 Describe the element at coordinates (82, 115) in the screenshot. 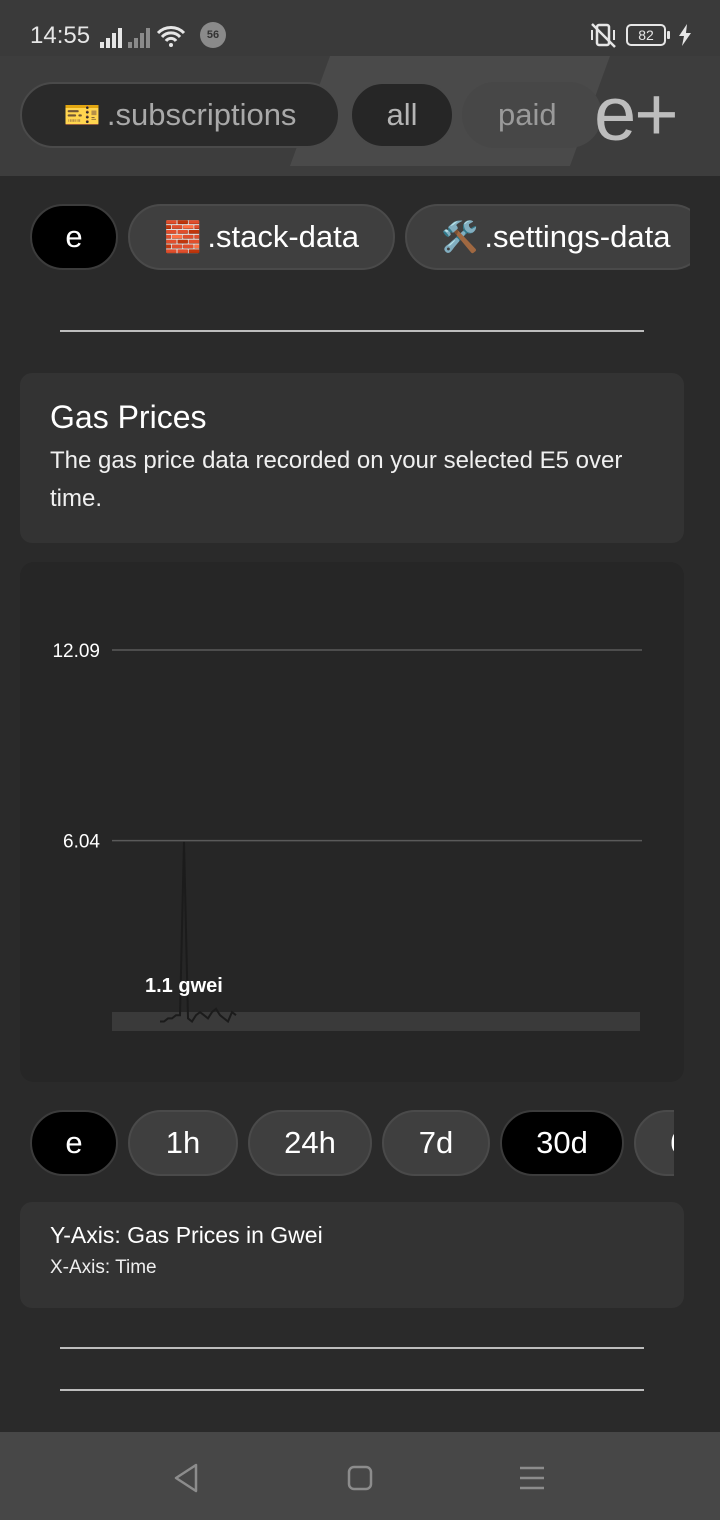

I see `ticket-icon: 🎫` at that location.